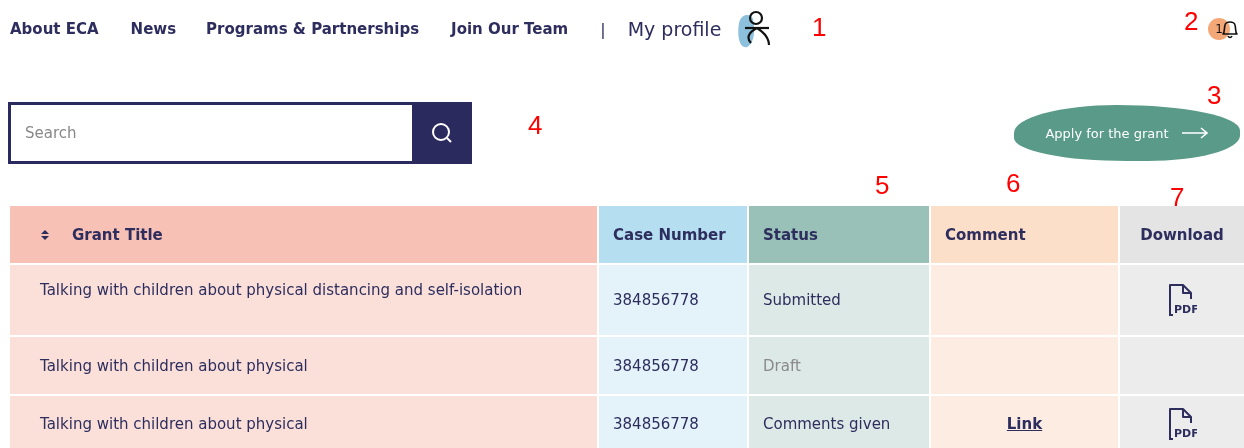 The image size is (1244, 448). What do you see at coordinates (1182, 234) in the screenshot?
I see `column-title: Download` at bounding box center [1182, 234].